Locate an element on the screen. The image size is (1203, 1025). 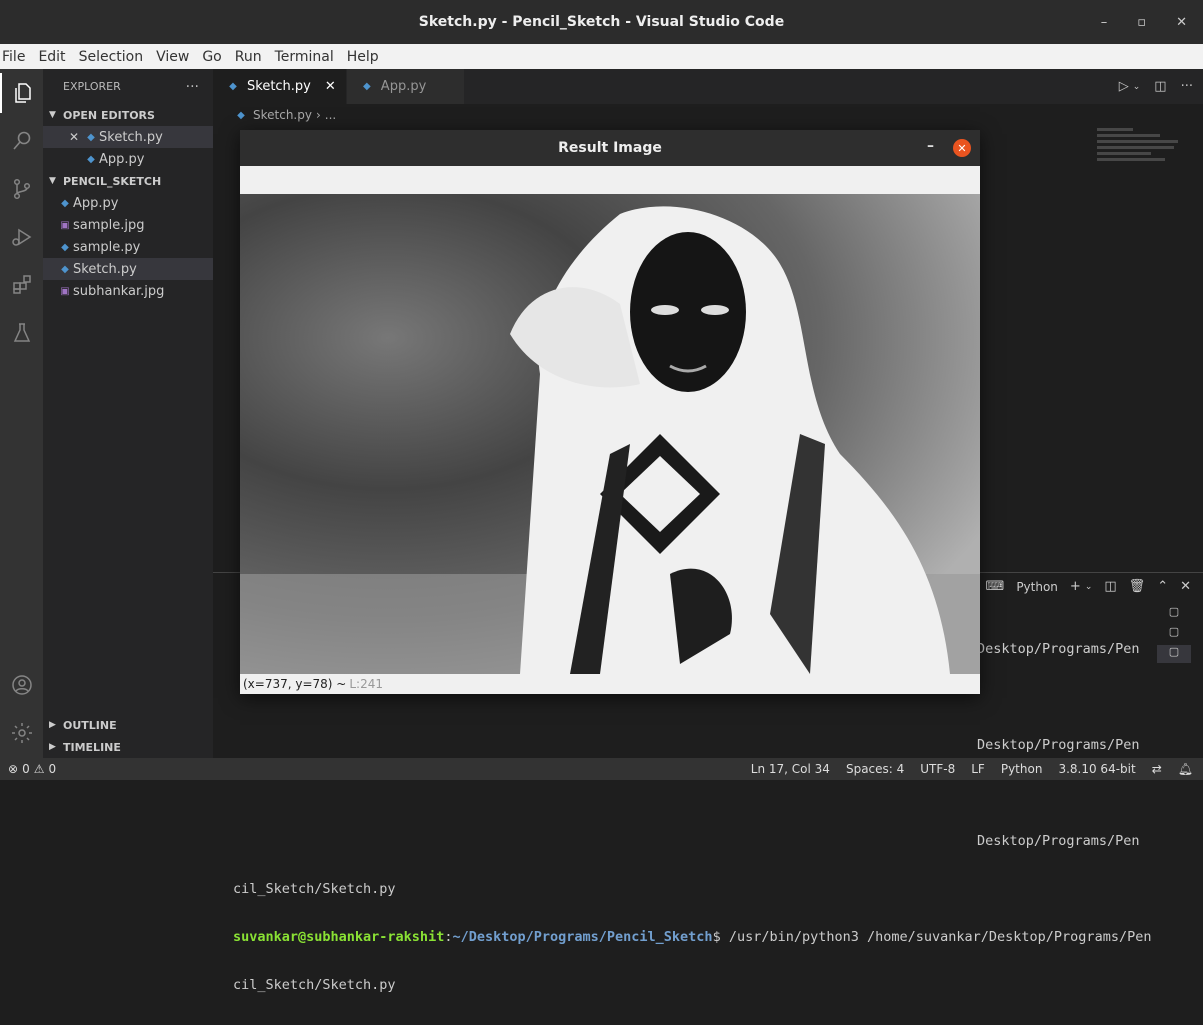
cursor-coordinates: (x=737, y=78) ~ is located at coordinates (295, 684).